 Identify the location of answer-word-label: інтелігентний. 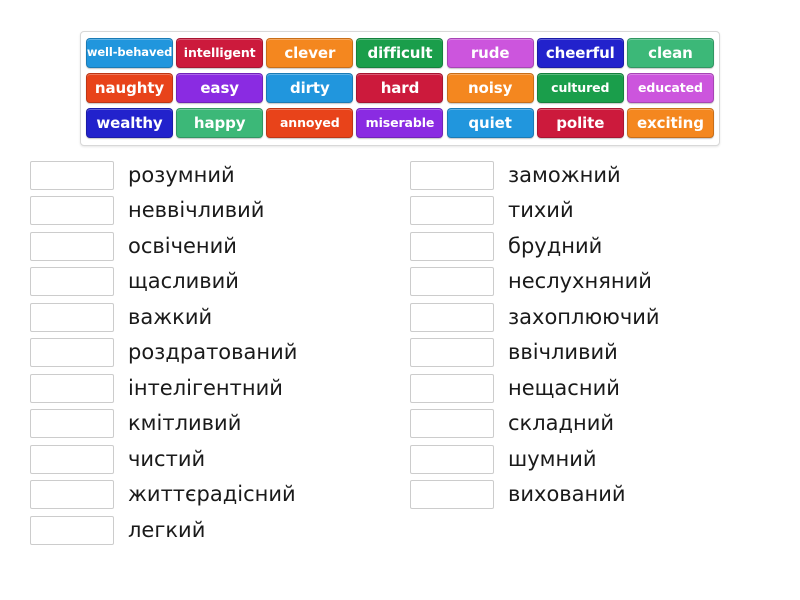
(205, 387).